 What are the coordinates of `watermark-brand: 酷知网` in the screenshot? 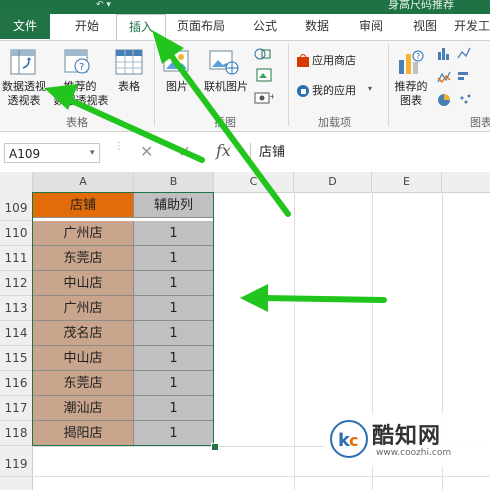 It's located at (407, 436).